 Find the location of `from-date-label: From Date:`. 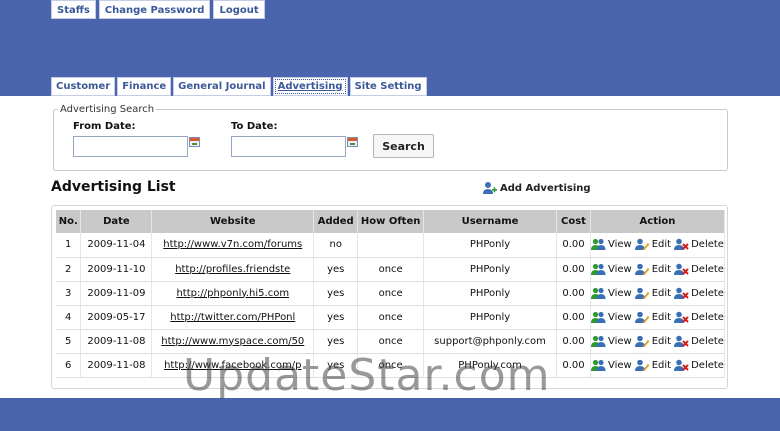

from-date-label: From Date: is located at coordinates (104, 126).